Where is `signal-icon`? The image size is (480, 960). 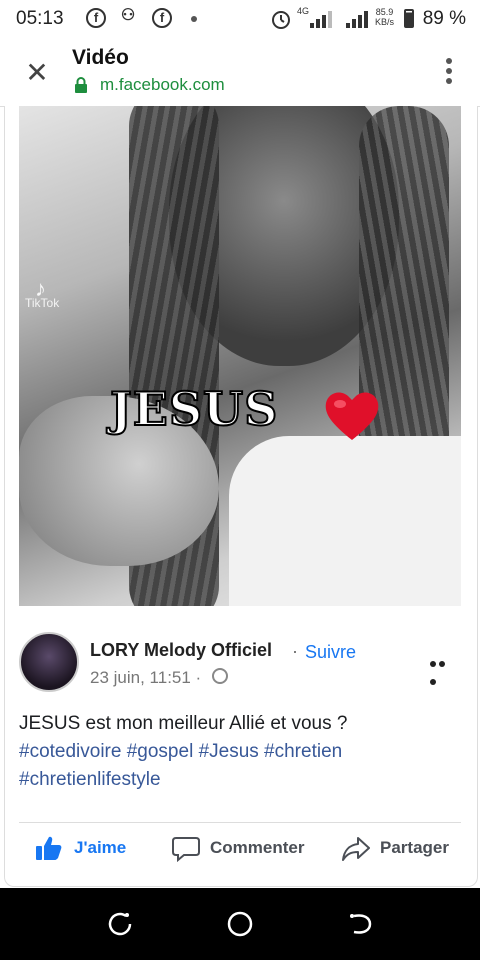
signal-icon is located at coordinates (321, 19).